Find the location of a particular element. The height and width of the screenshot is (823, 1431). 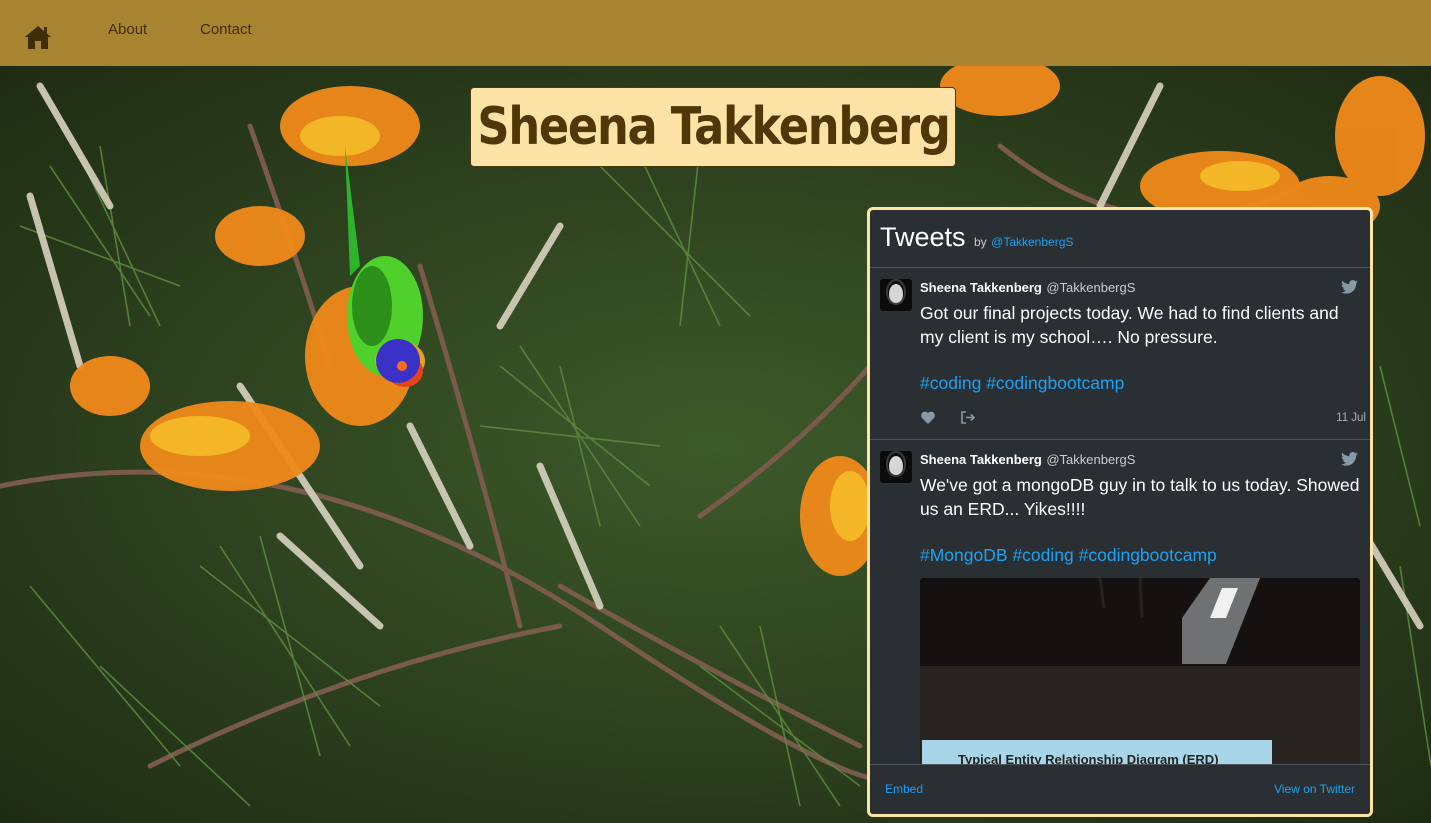

view-on-twitter-link: View on Twitter is located at coordinates (1314, 789).